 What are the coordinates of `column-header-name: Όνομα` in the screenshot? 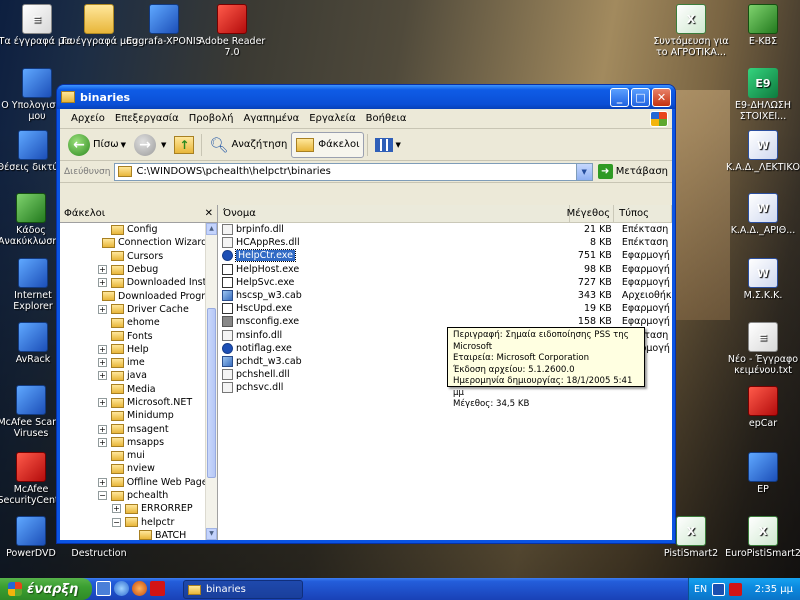 It's located at (394, 213).